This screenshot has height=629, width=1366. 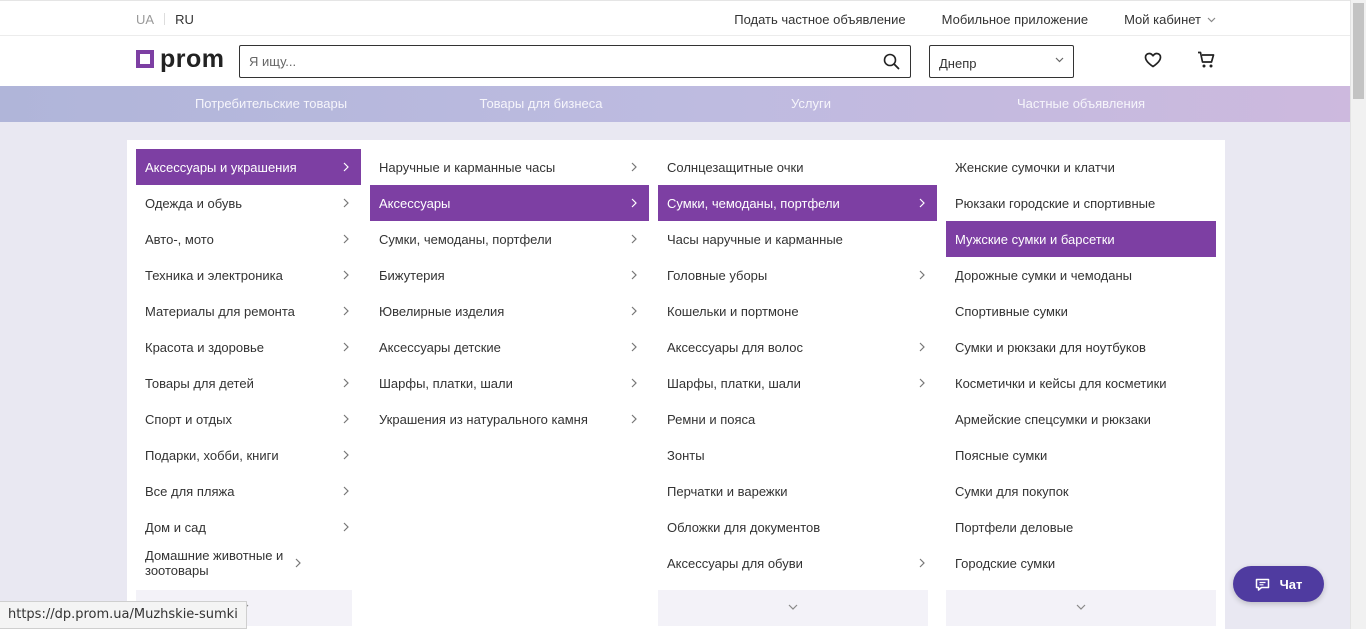 I want to click on city-select: Днепр, so click(x=1001, y=61).